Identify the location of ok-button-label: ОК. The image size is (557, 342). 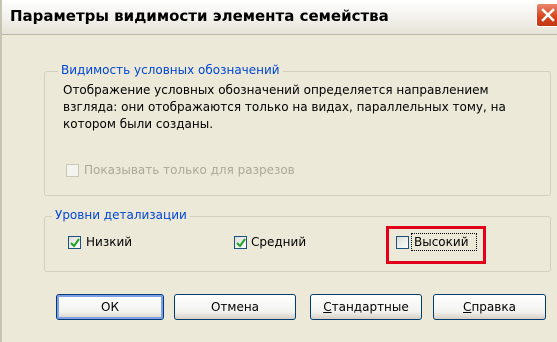
(110, 307).